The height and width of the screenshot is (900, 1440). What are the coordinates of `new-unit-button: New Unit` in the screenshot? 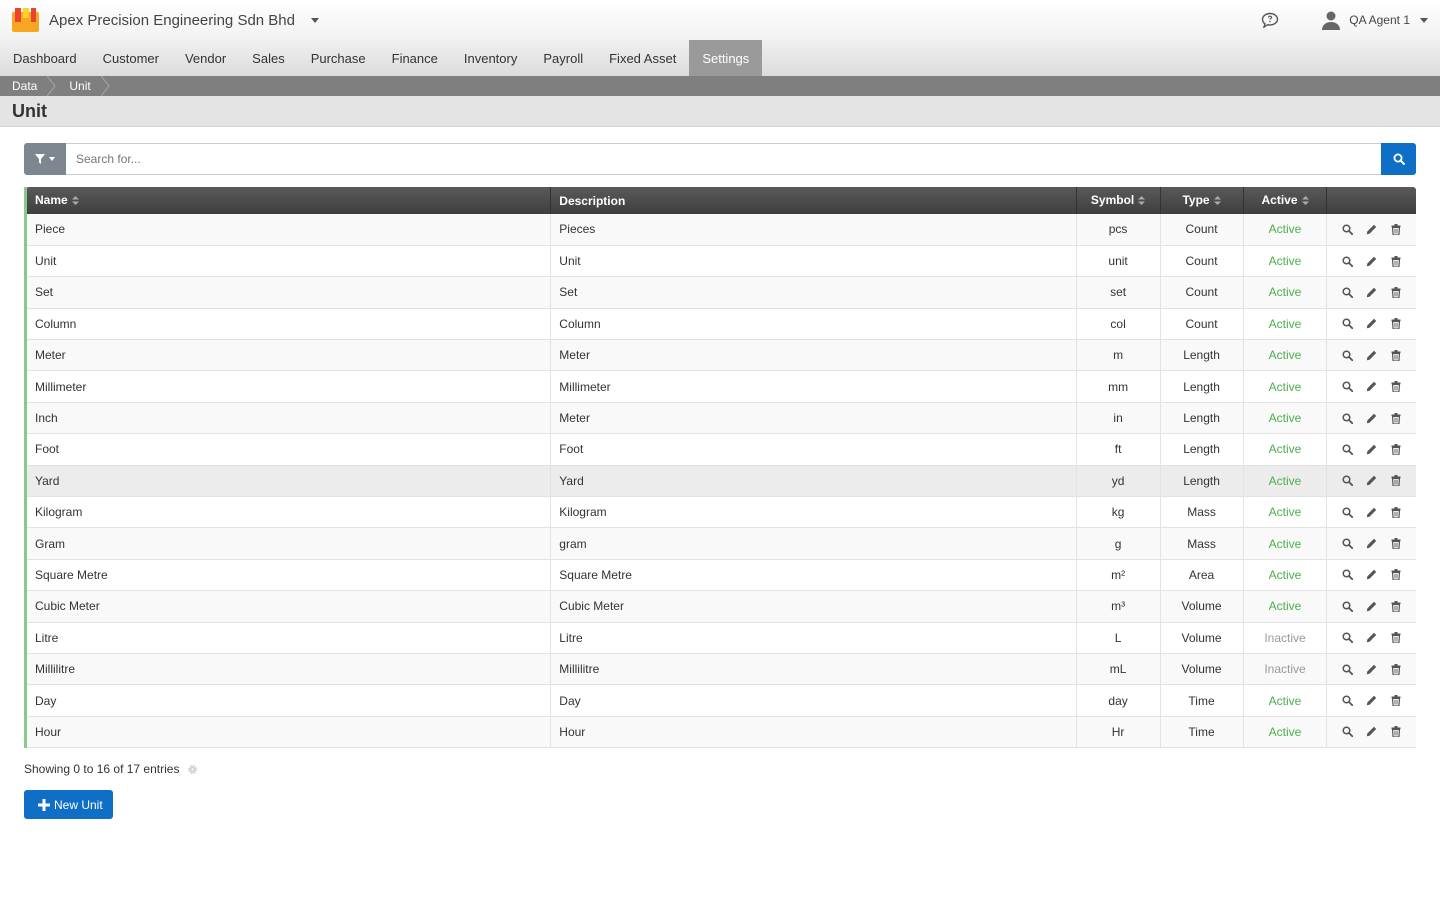 It's located at (68, 805).